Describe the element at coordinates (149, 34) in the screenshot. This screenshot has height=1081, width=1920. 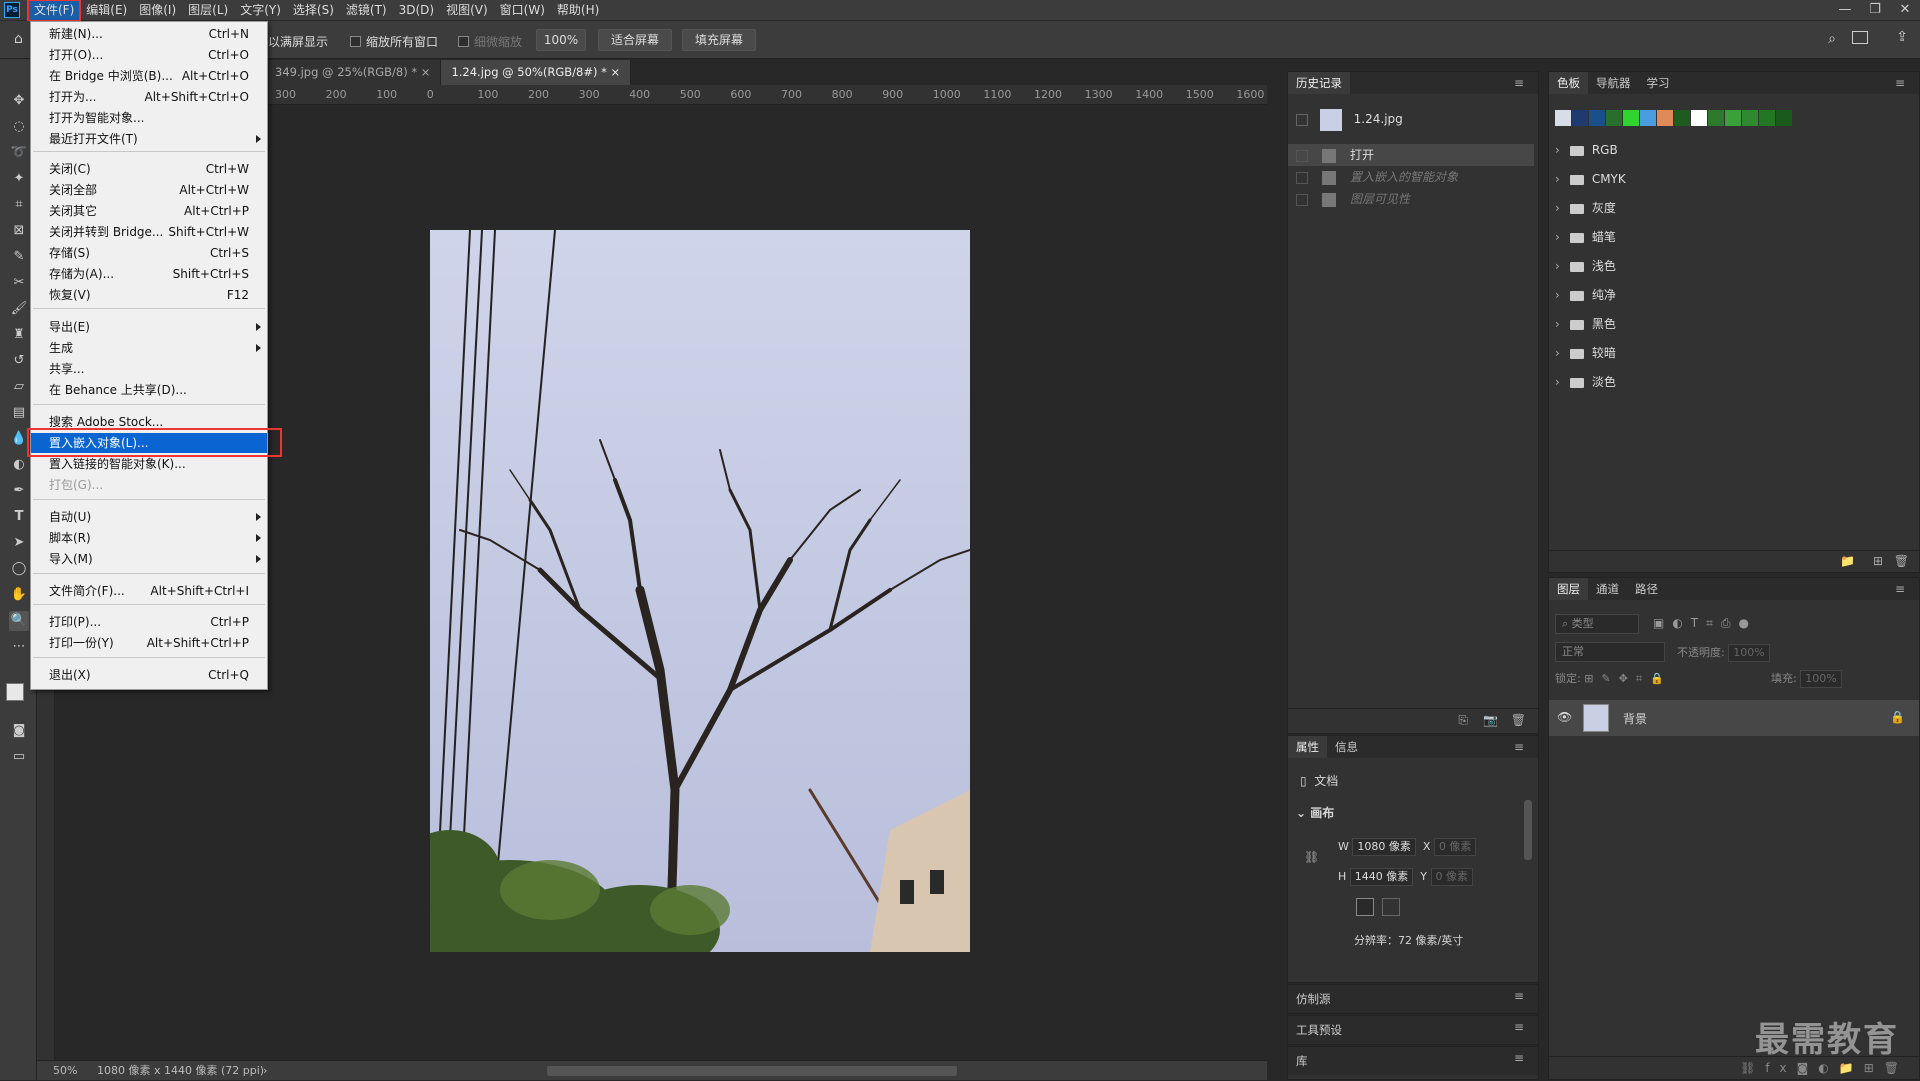
I see `file-menu-item-0: 新建(N)... Ctrl+N` at that location.